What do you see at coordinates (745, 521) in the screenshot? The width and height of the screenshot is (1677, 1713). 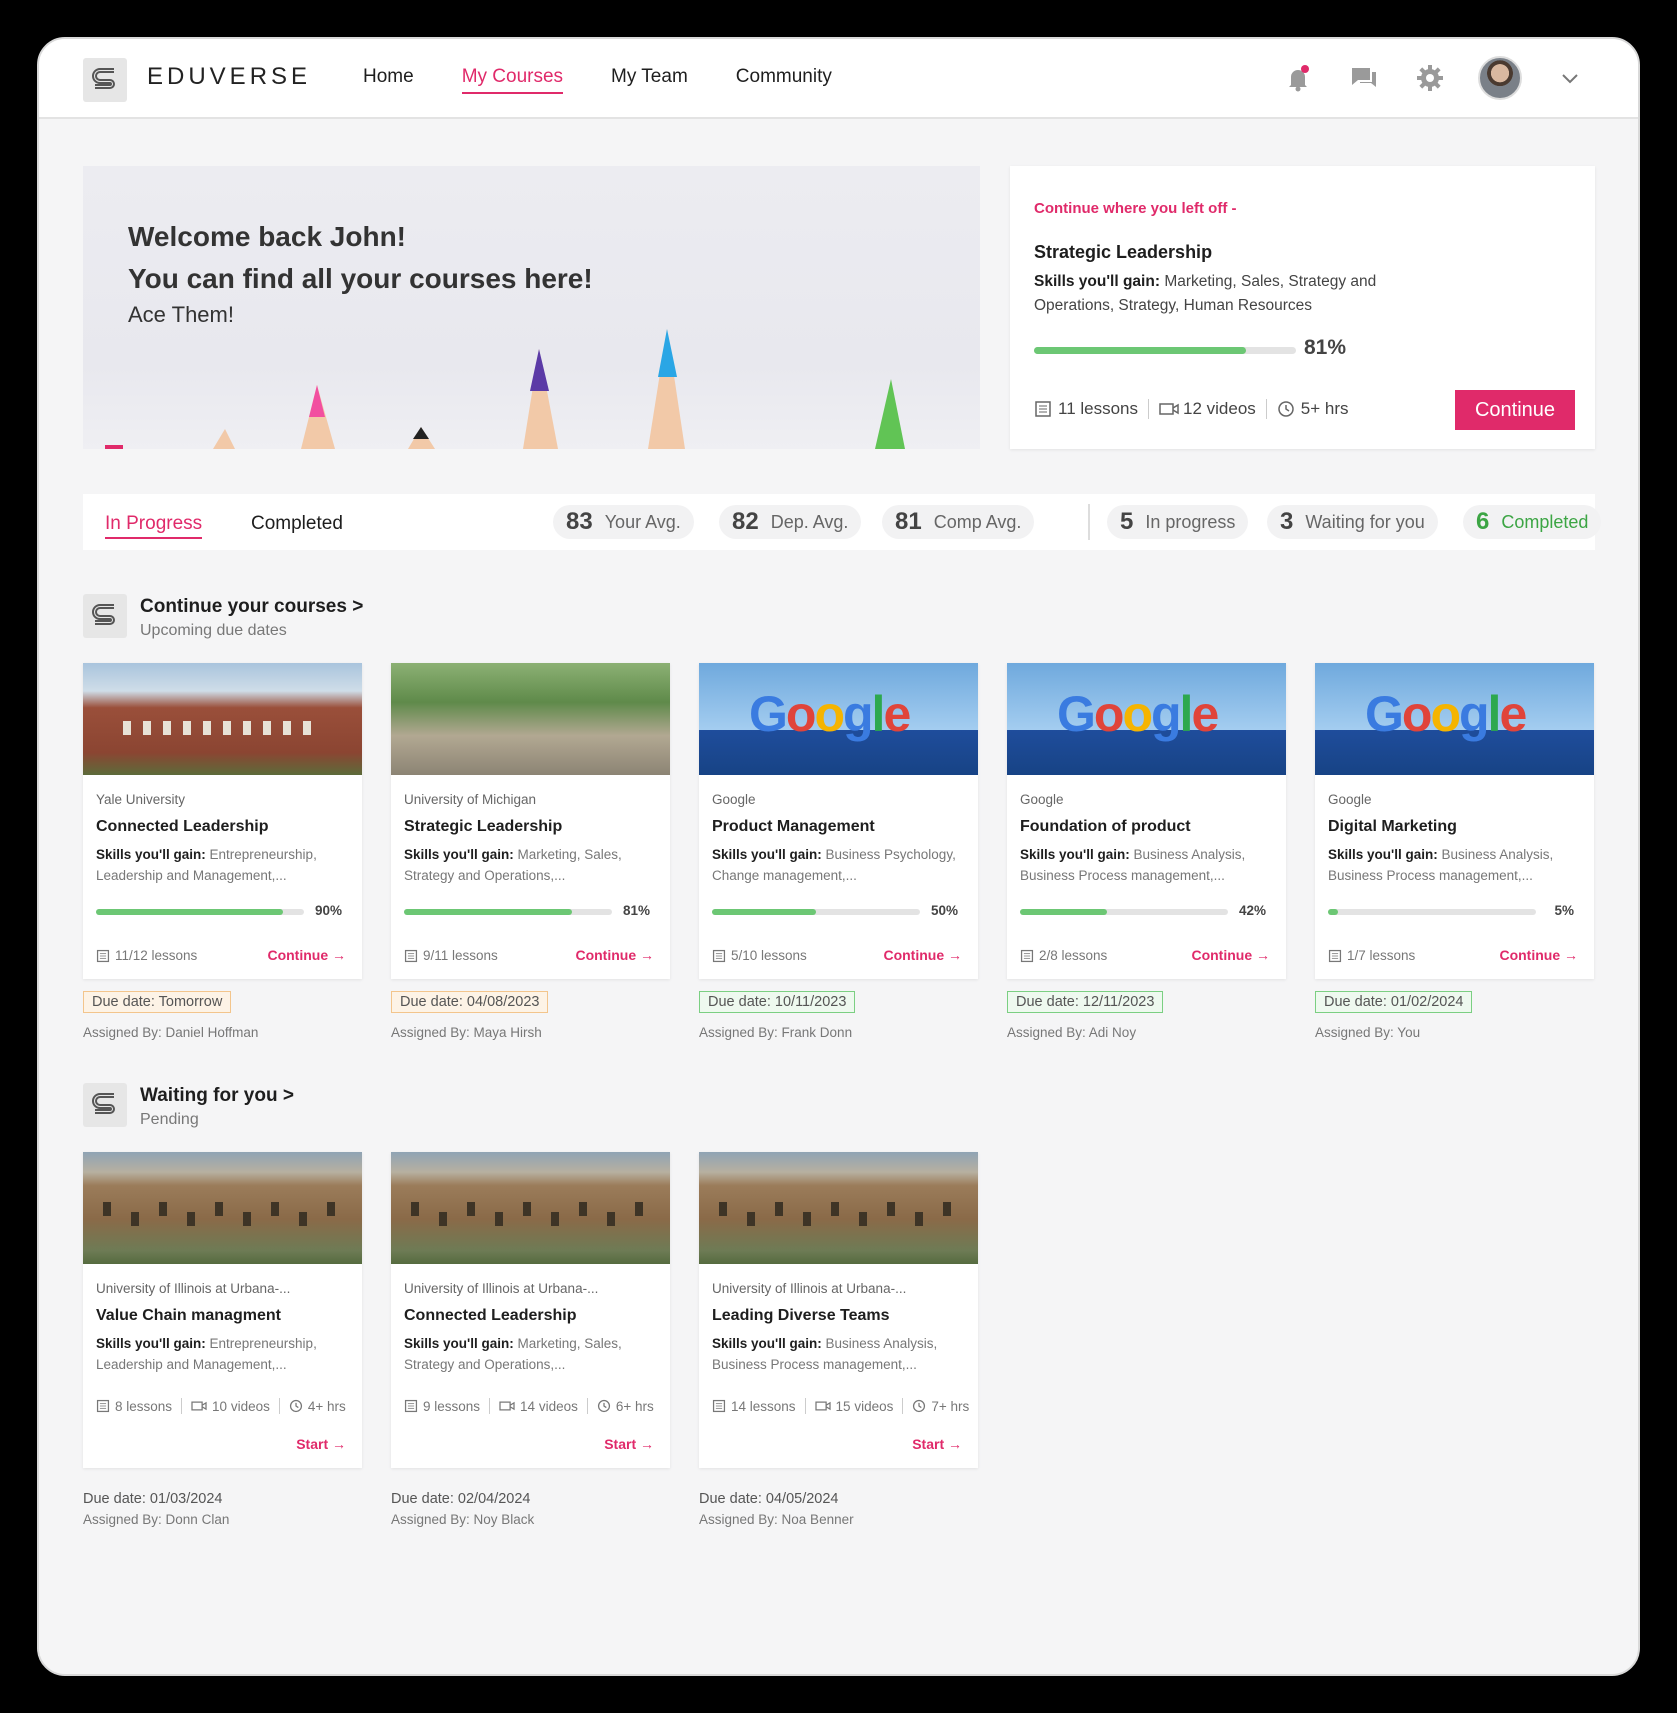 I see `stat-value: 82` at bounding box center [745, 521].